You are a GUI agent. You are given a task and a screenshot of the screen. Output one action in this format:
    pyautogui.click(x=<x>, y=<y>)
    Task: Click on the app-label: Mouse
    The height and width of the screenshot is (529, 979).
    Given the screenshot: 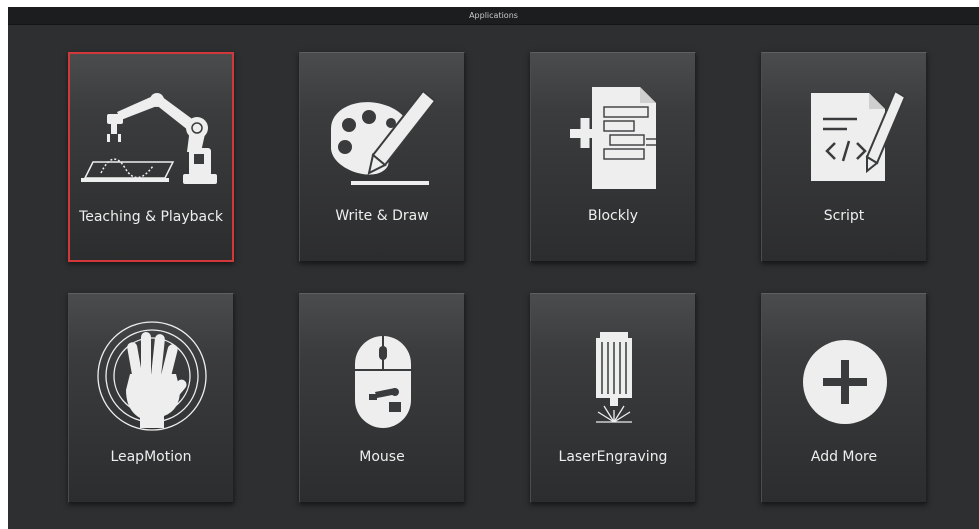 What is the action you would take?
    pyautogui.click(x=382, y=457)
    